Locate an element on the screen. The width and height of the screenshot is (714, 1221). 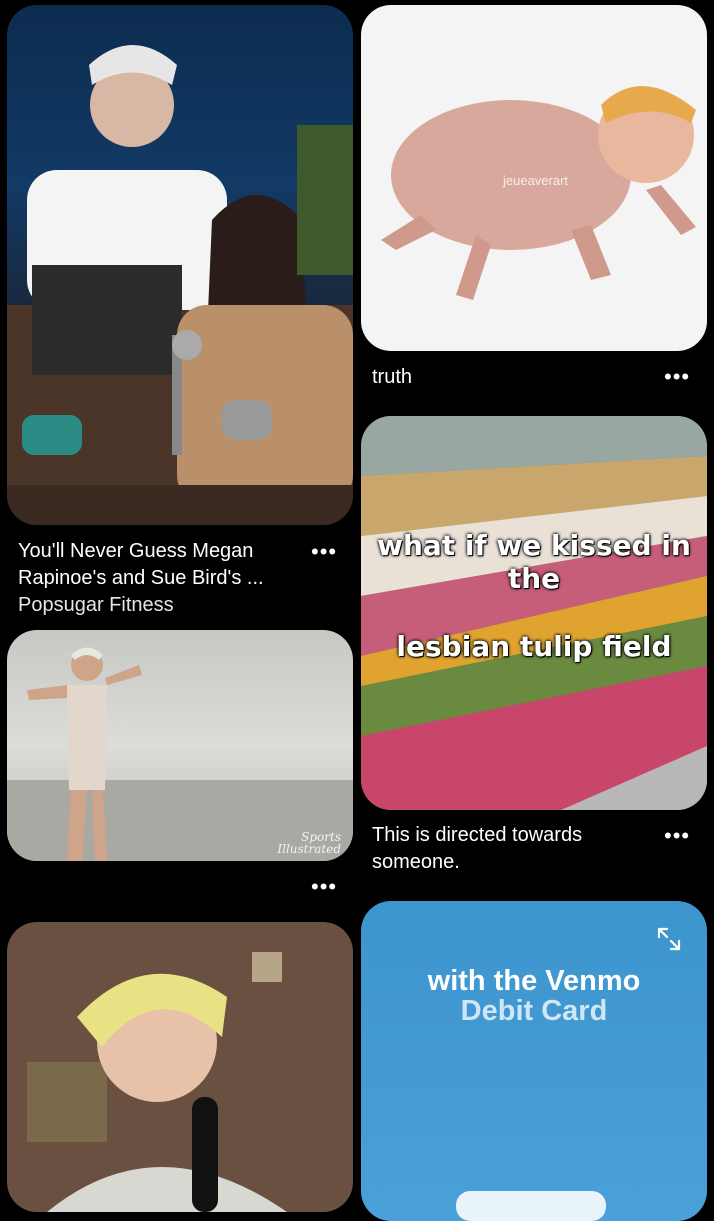
watermark: jeueaverart is located at coordinates (536, 180).